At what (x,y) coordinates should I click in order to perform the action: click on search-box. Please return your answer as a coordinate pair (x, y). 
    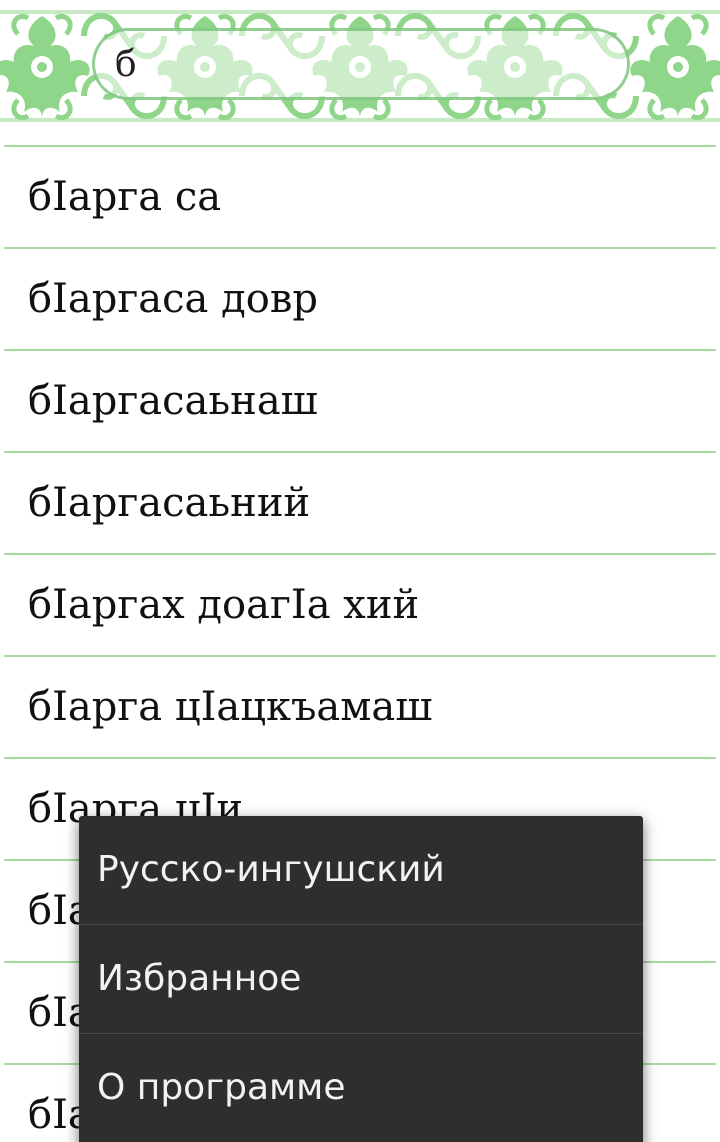
    Looking at the image, I should click on (361, 64).